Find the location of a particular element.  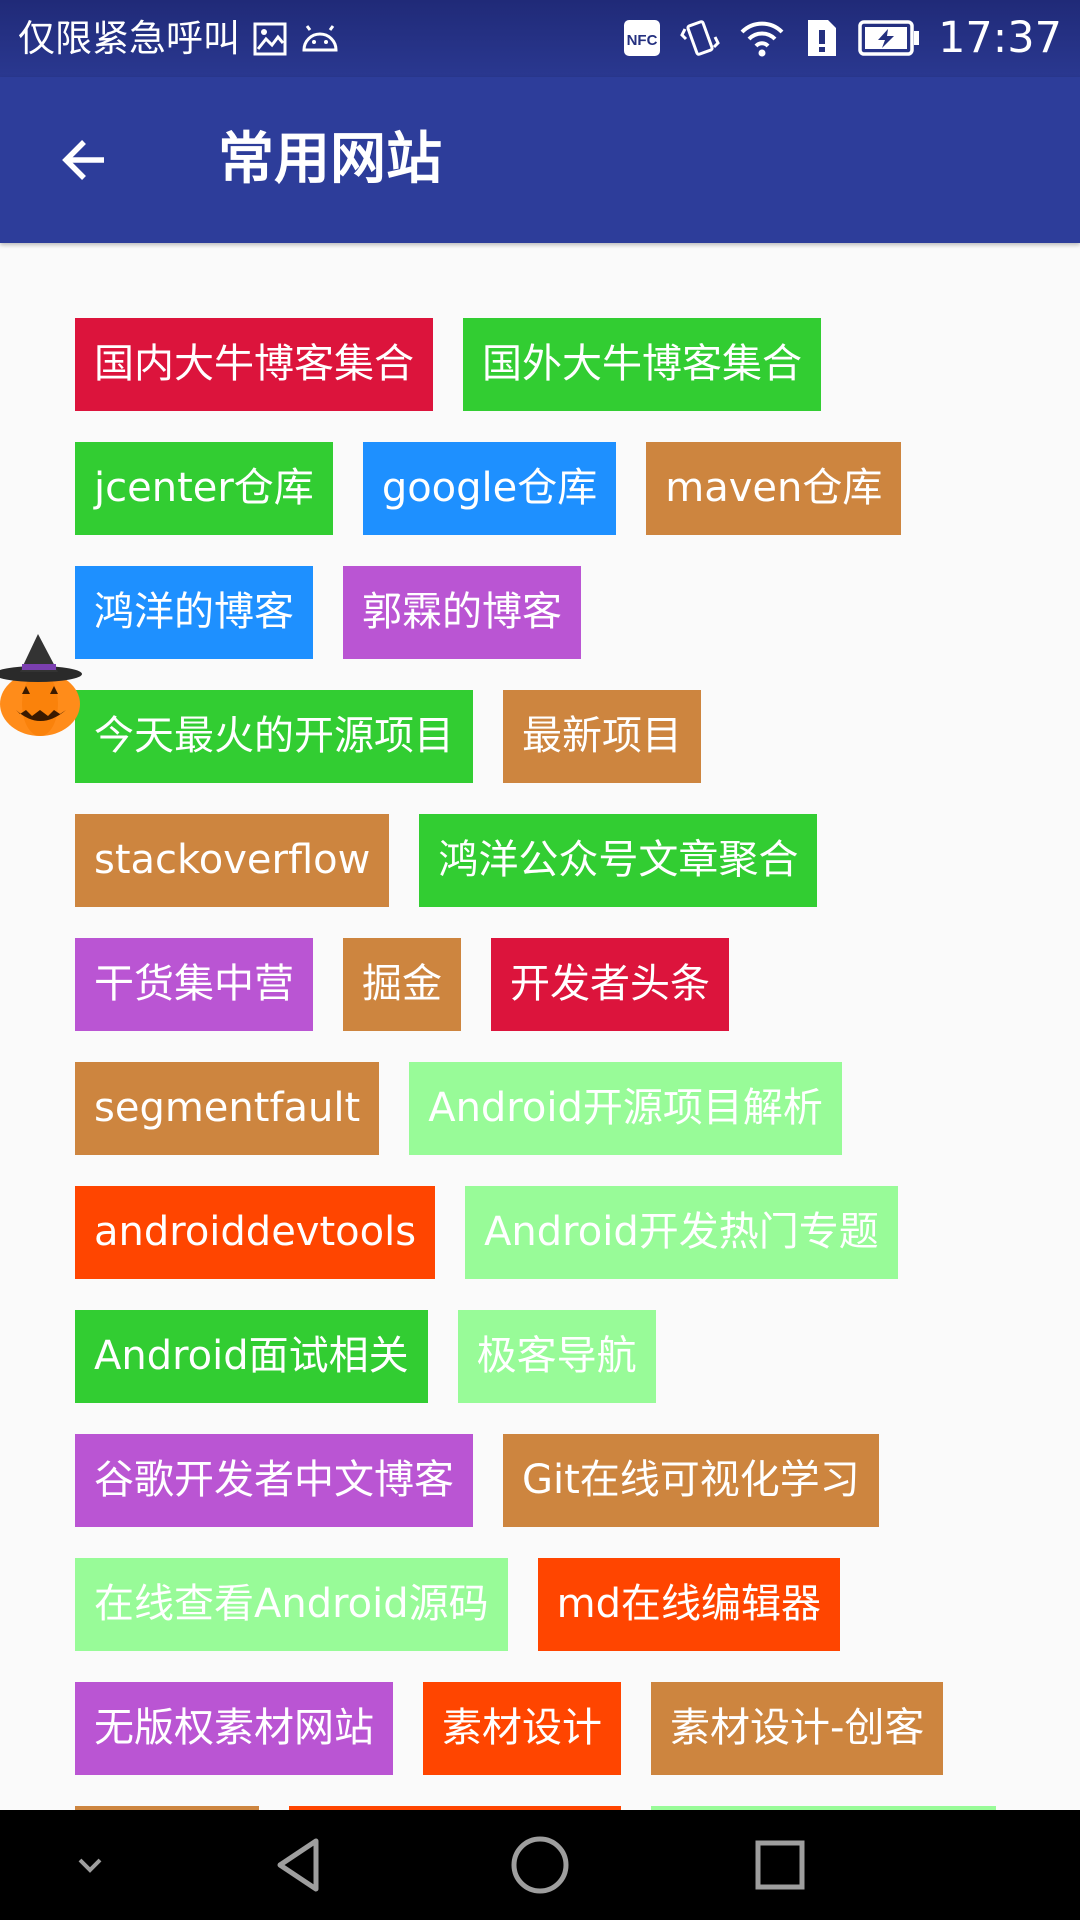

tag-item: 无版权素材网站 is located at coordinates (234, 1728).